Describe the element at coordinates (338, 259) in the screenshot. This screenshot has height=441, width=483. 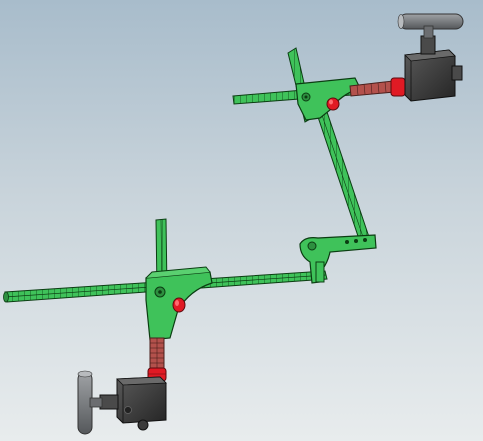
I see `swivel-connector` at that location.